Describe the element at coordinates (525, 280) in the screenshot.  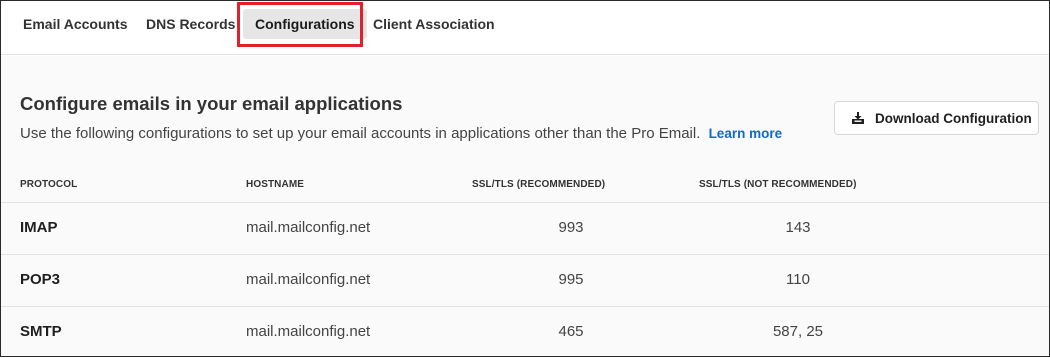
I see `table-row: POP3 mail.mailconfig.net 995 110` at that location.